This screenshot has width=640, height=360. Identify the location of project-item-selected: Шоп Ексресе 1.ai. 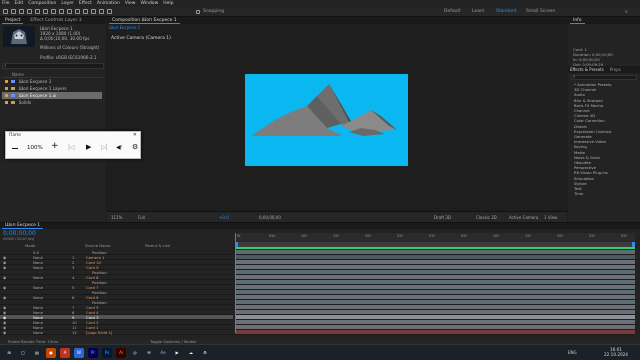
(52, 95).